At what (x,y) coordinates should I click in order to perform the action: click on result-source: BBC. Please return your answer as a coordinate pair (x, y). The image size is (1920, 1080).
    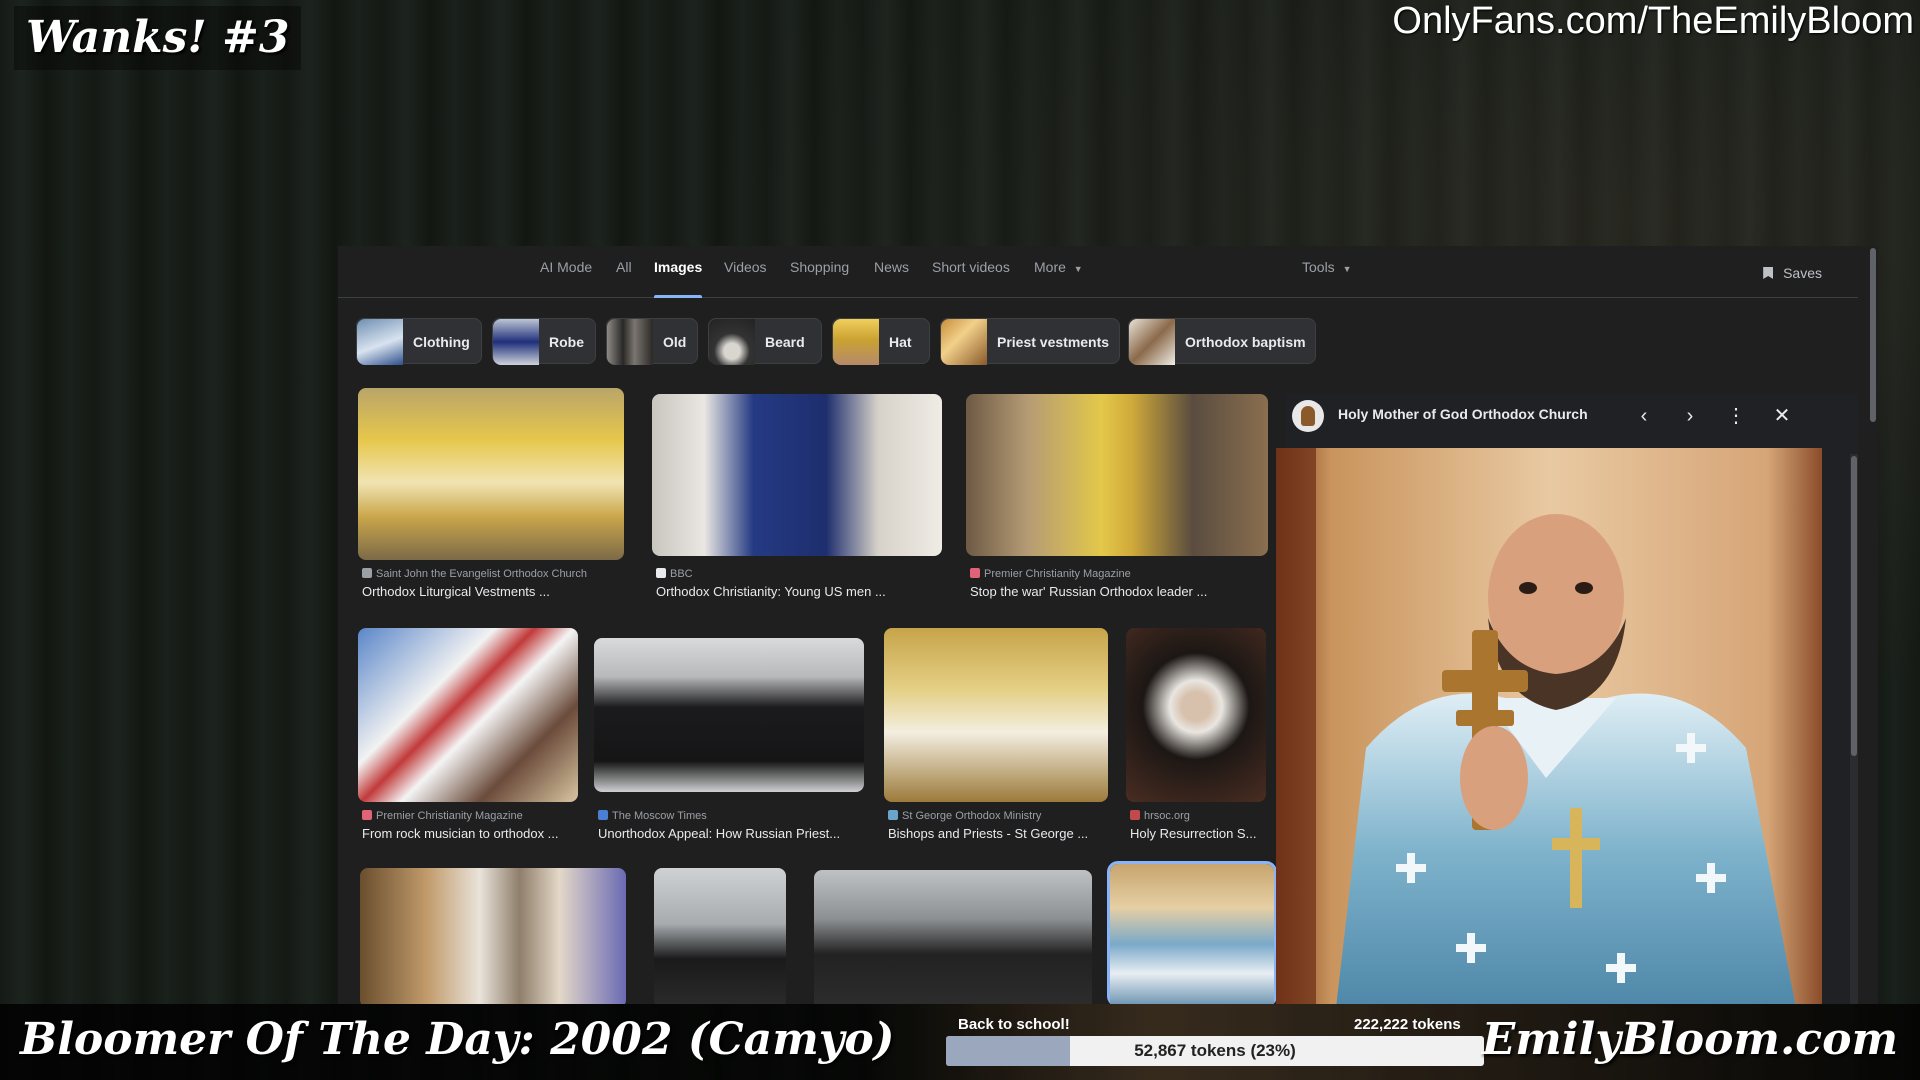
    Looking at the image, I should click on (674, 574).